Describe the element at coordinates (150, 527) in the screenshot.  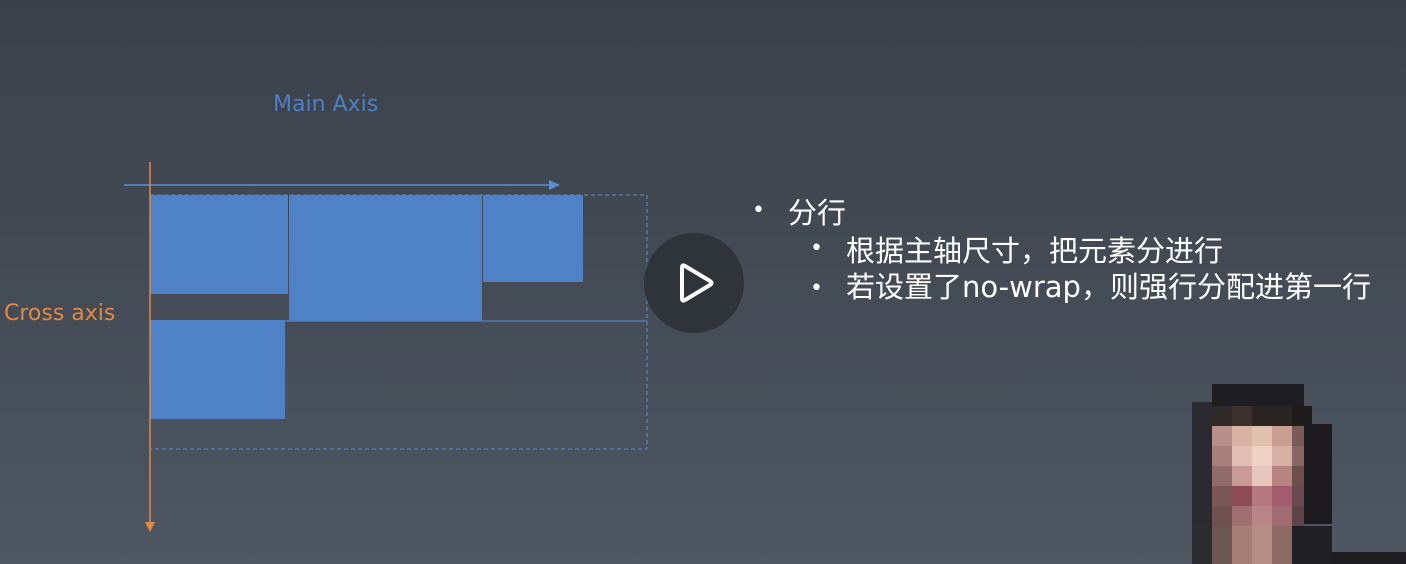
I see `cross-axis-arrowhead` at that location.